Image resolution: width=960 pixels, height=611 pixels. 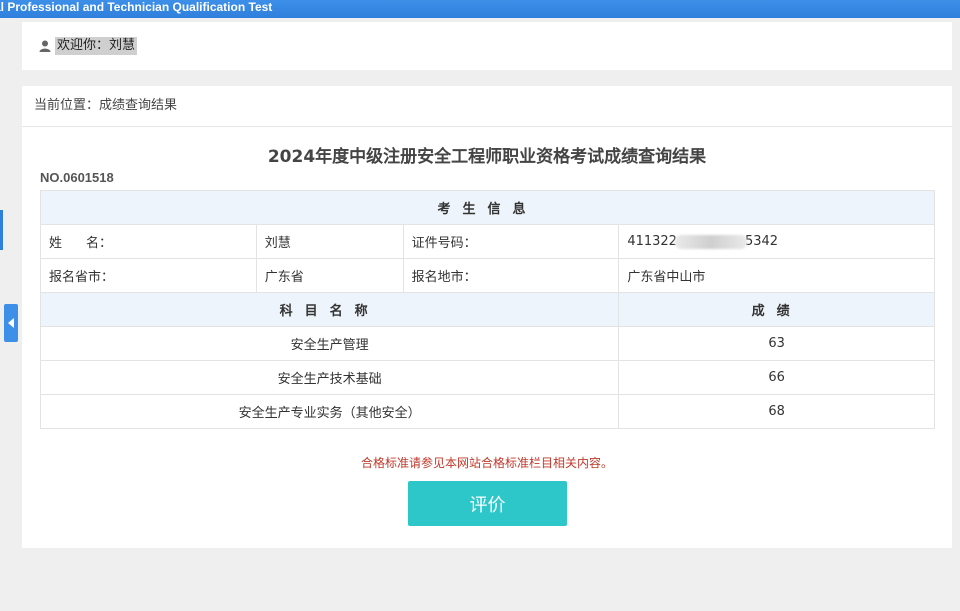 I want to click on subject-score: 63, so click(x=776, y=343).